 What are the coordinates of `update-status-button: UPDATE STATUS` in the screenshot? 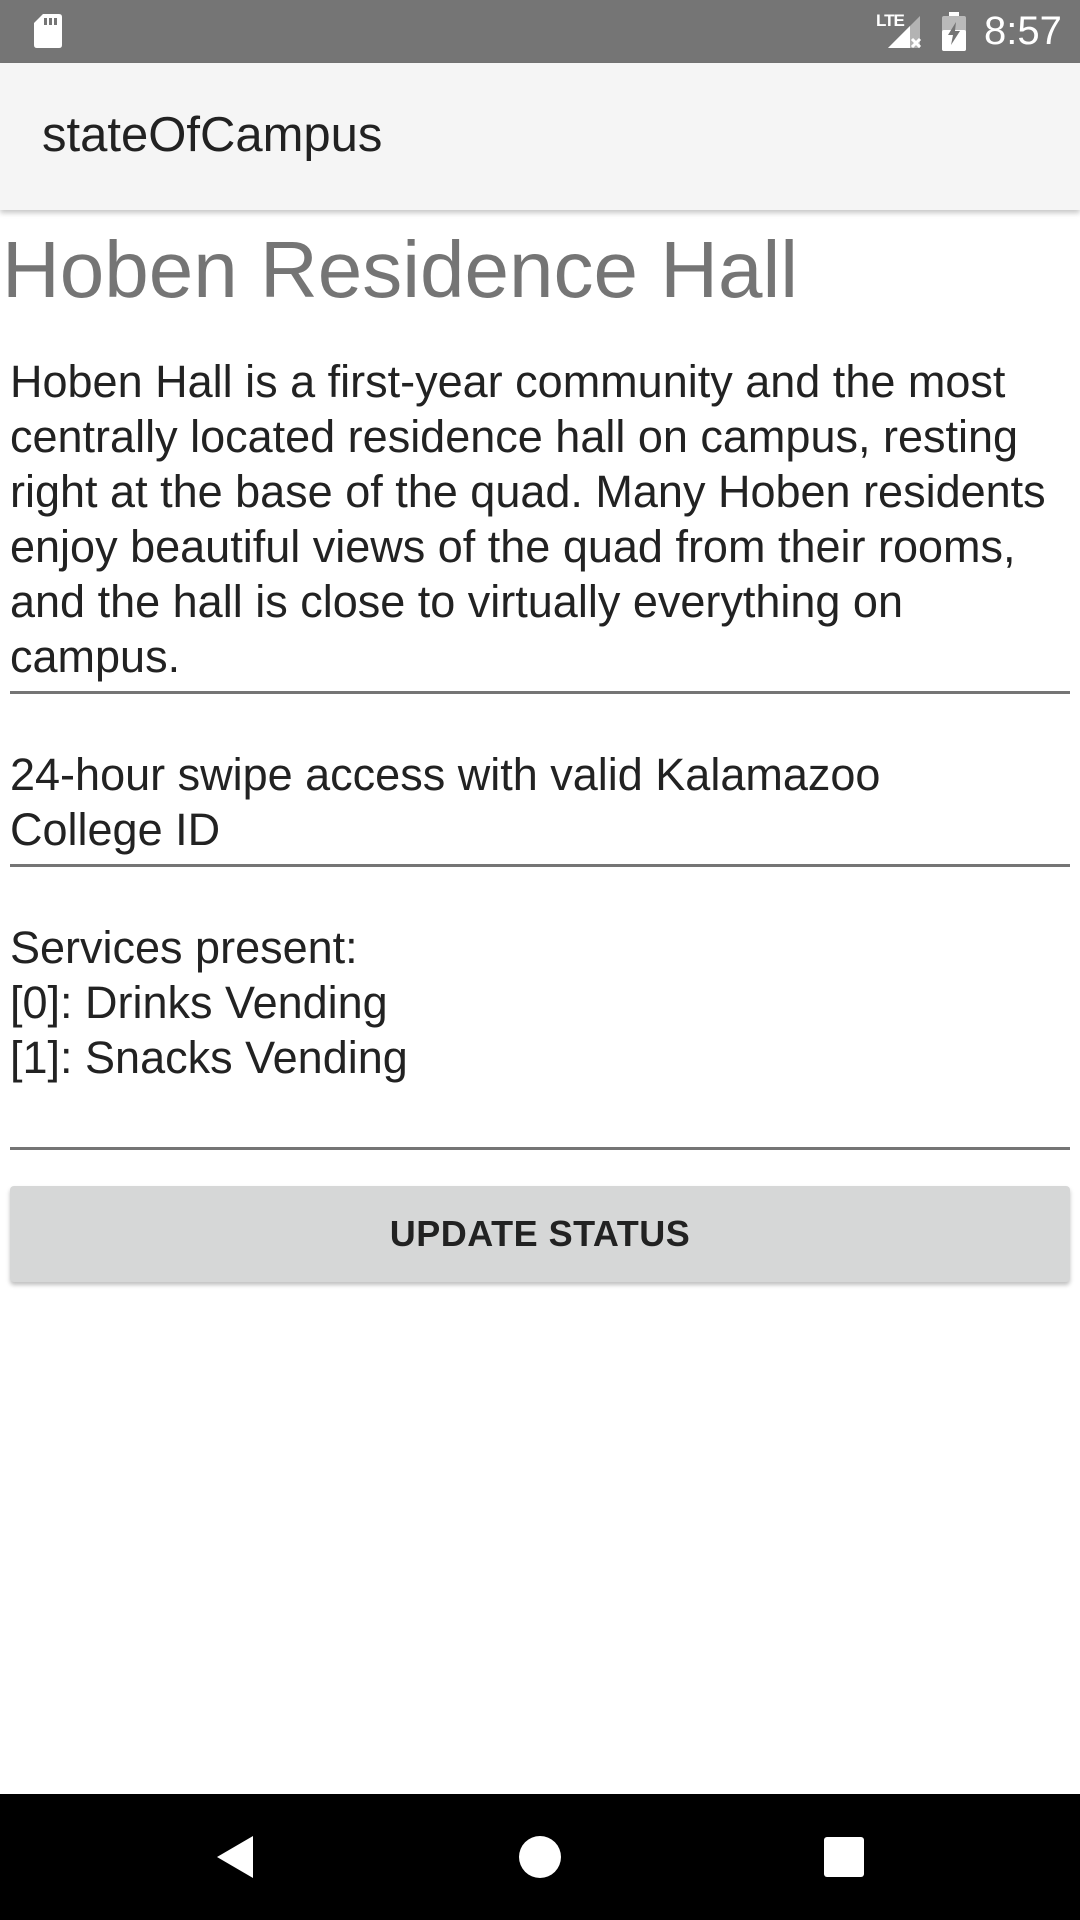 It's located at (540, 1234).